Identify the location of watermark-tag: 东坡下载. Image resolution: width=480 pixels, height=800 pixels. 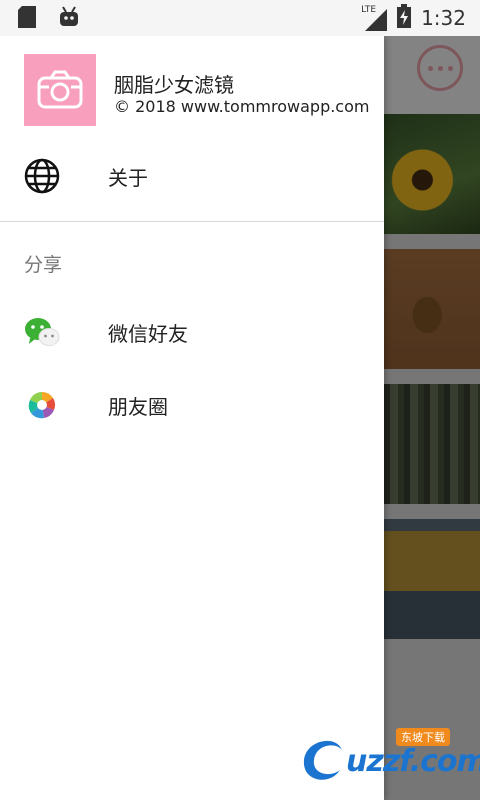
(423, 737).